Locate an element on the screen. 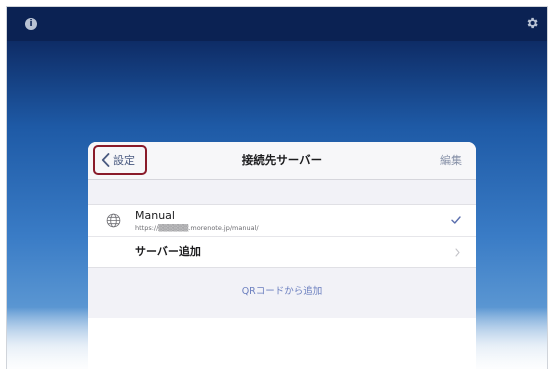 The image size is (552, 369). back-button: 設定 is located at coordinates (120, 160).